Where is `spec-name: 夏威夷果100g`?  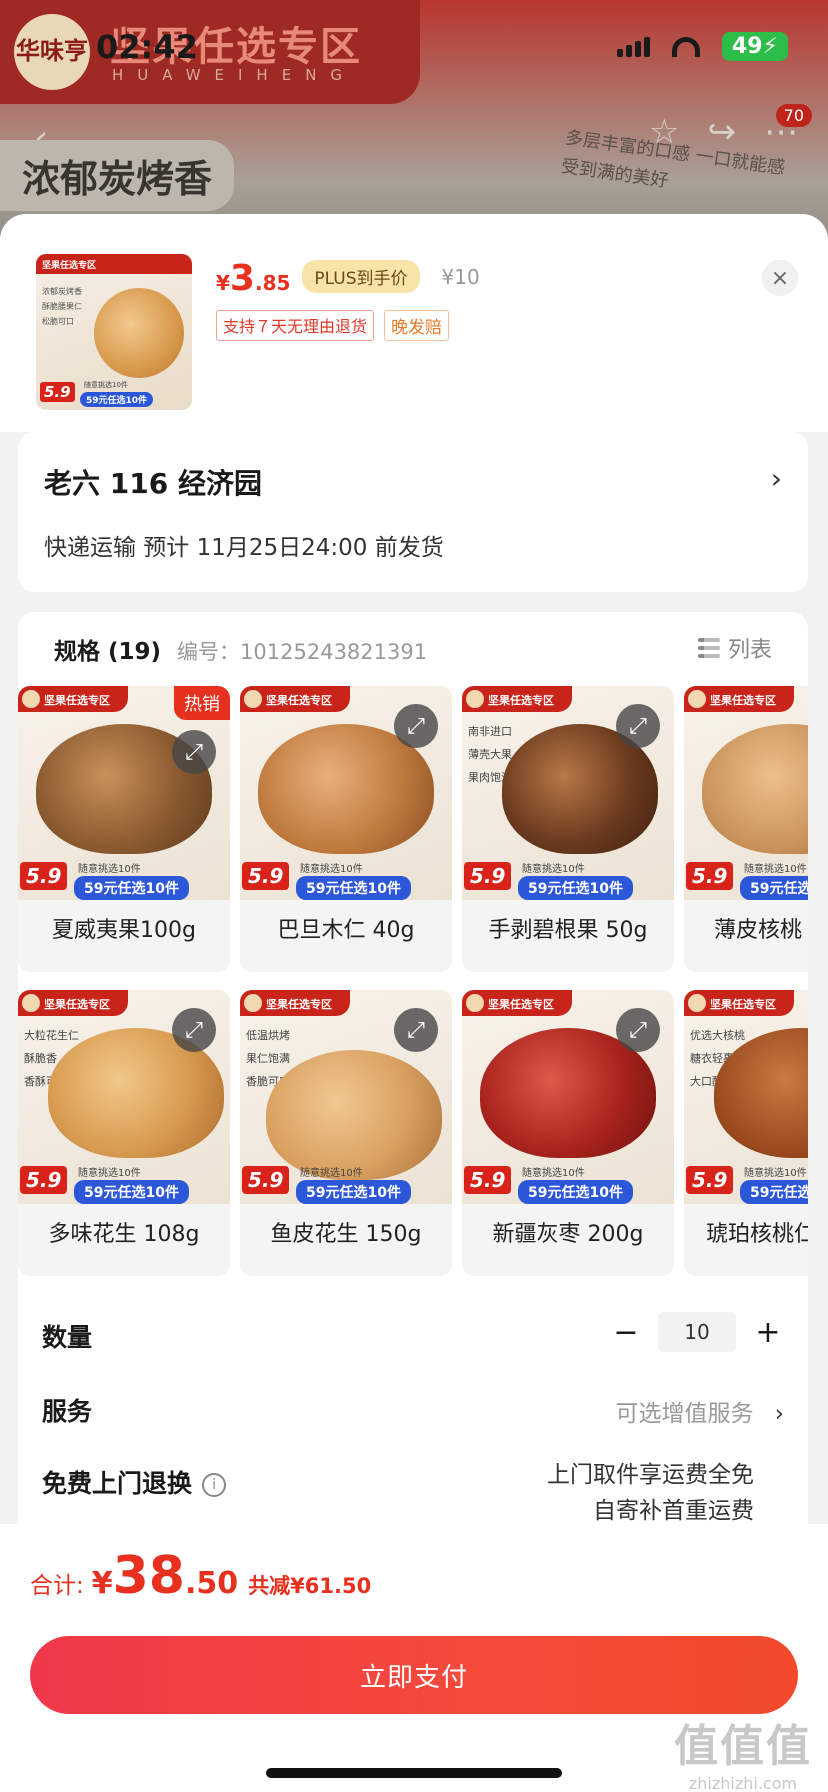
spec-name: 夏威夷果100g is located at coordinates (124, 930).